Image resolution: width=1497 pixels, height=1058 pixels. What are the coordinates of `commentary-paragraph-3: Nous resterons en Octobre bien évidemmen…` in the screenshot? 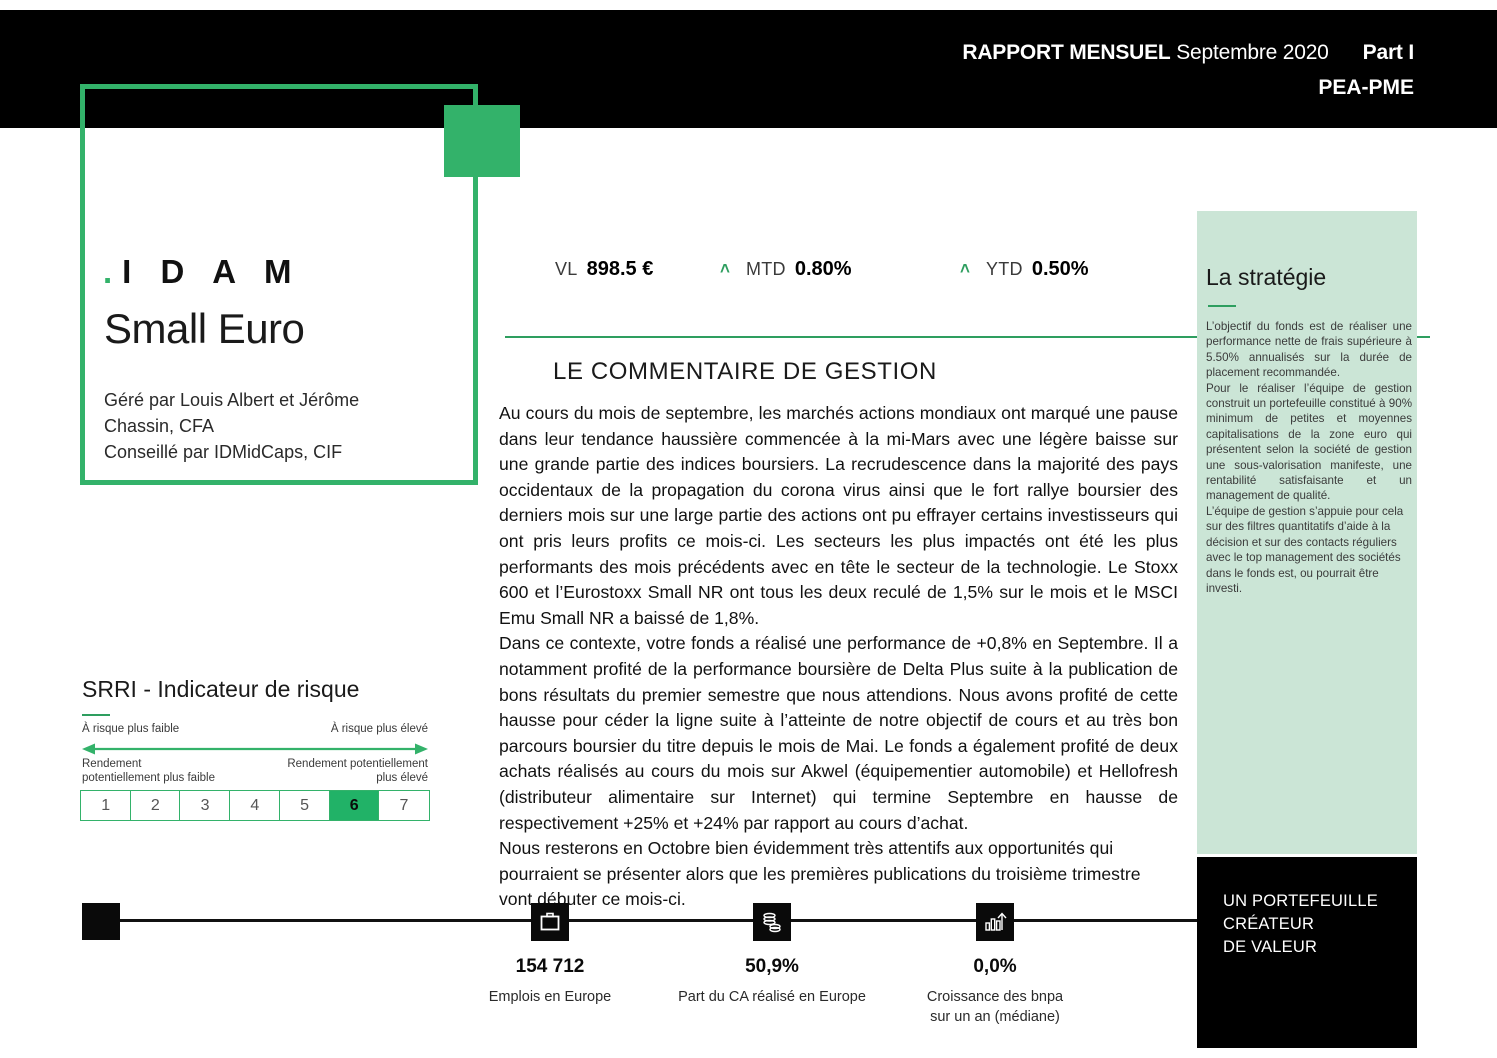 It's located at (820, 874).